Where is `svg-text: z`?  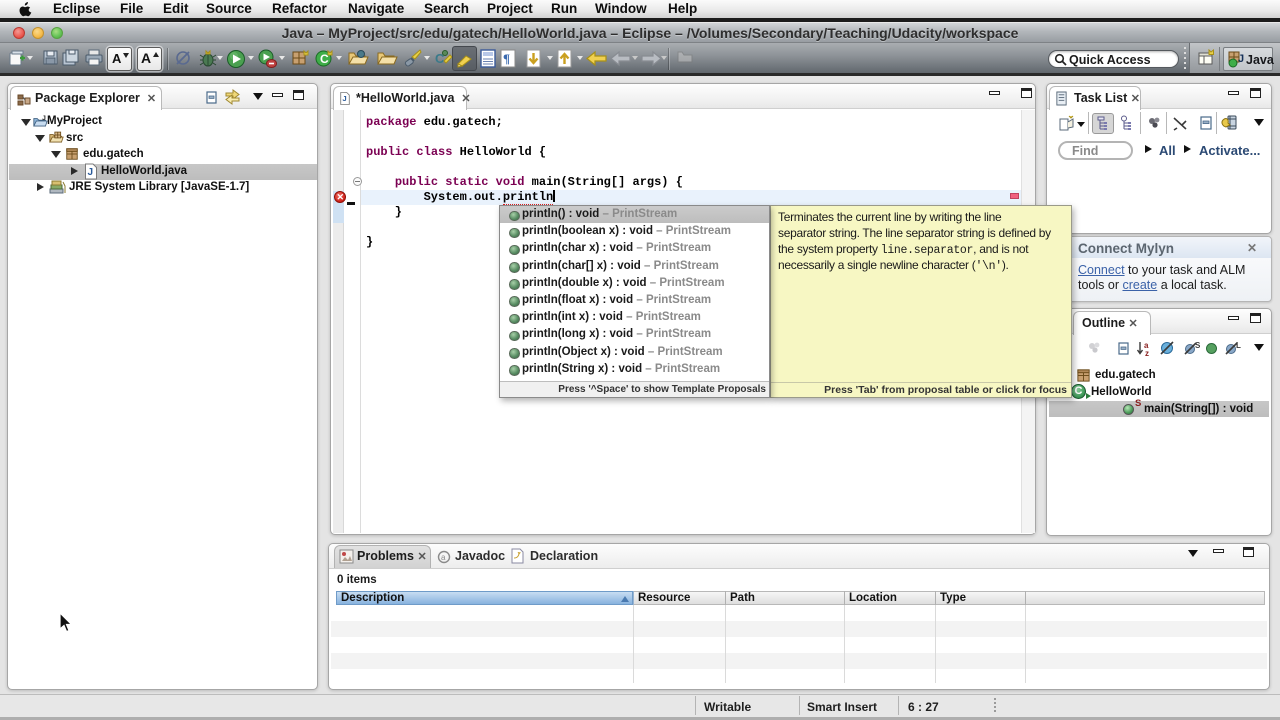
svg-text: z is located at coordinates (1147, 353).